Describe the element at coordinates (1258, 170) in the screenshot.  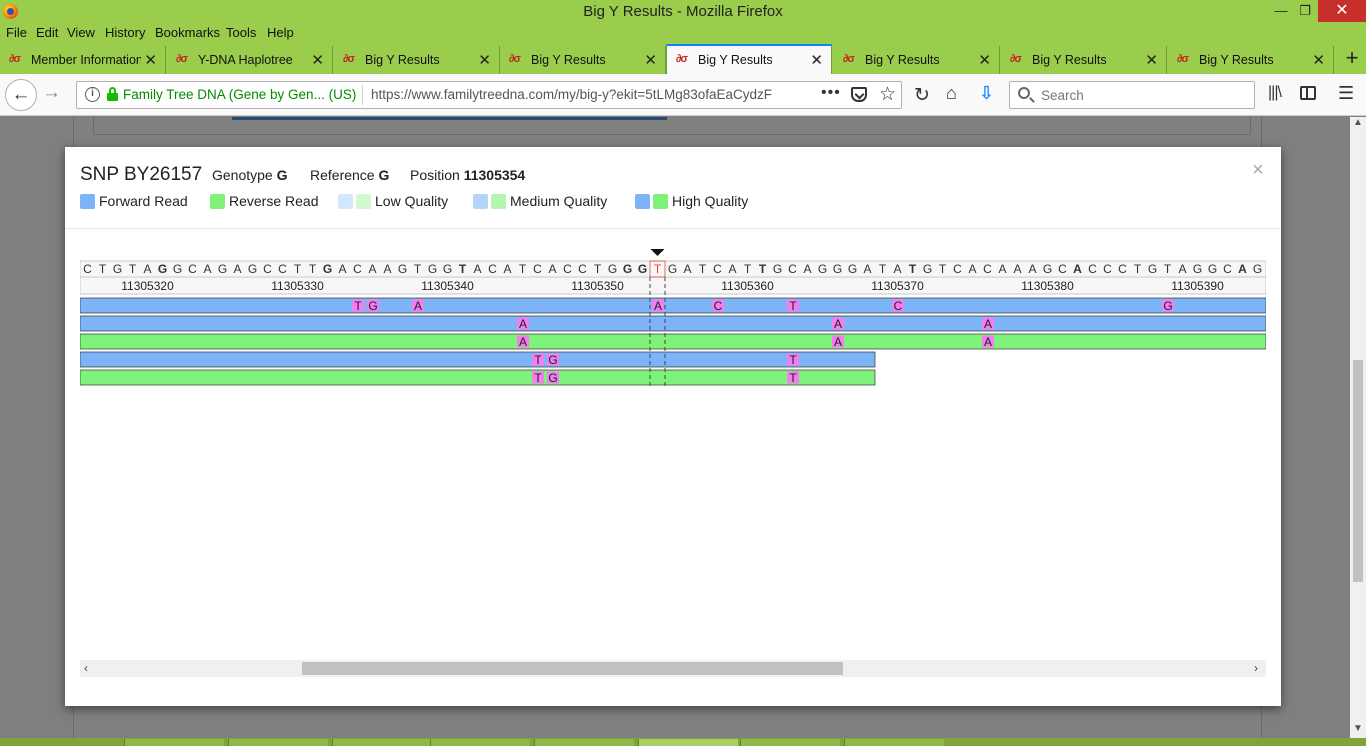
I see `modal-close-icon: ×` at that location.